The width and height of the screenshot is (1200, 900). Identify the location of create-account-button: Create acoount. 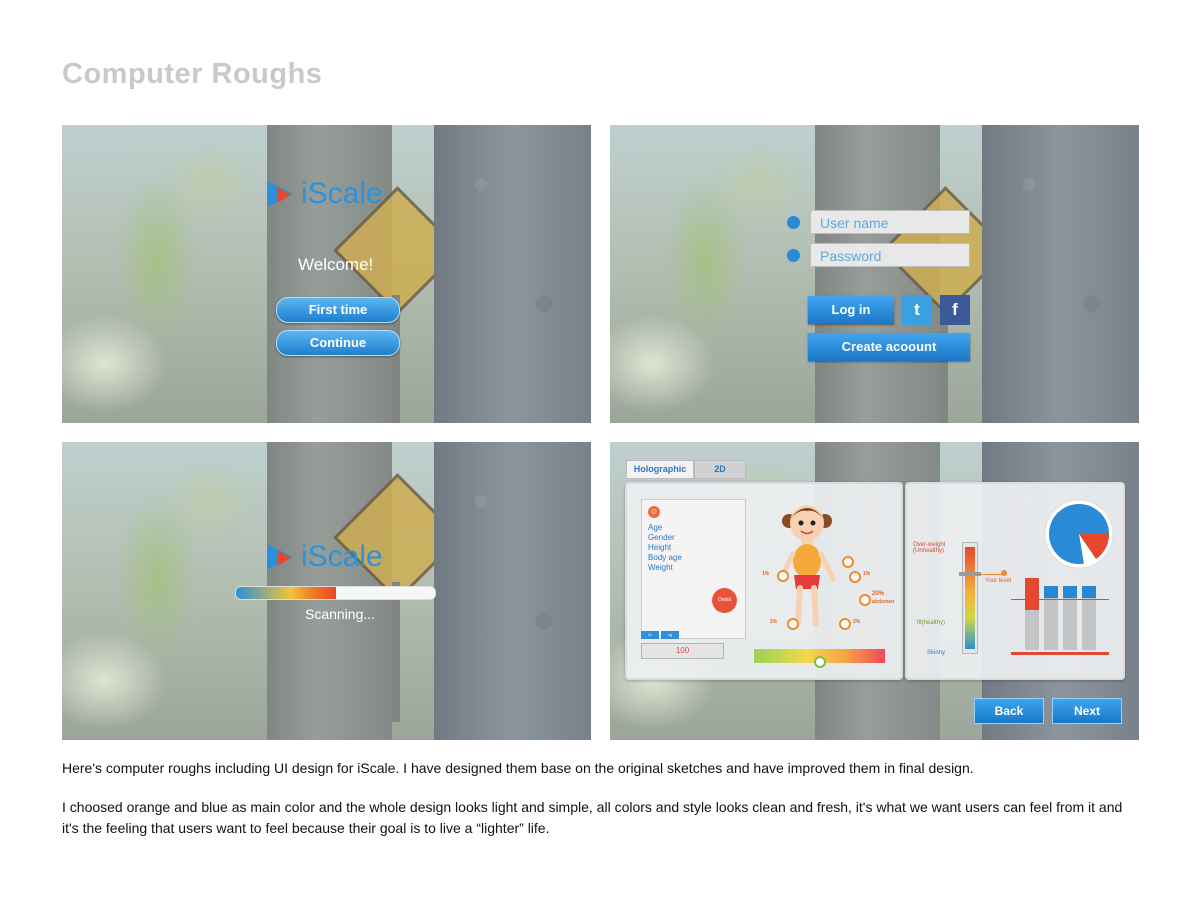
(889, 347).